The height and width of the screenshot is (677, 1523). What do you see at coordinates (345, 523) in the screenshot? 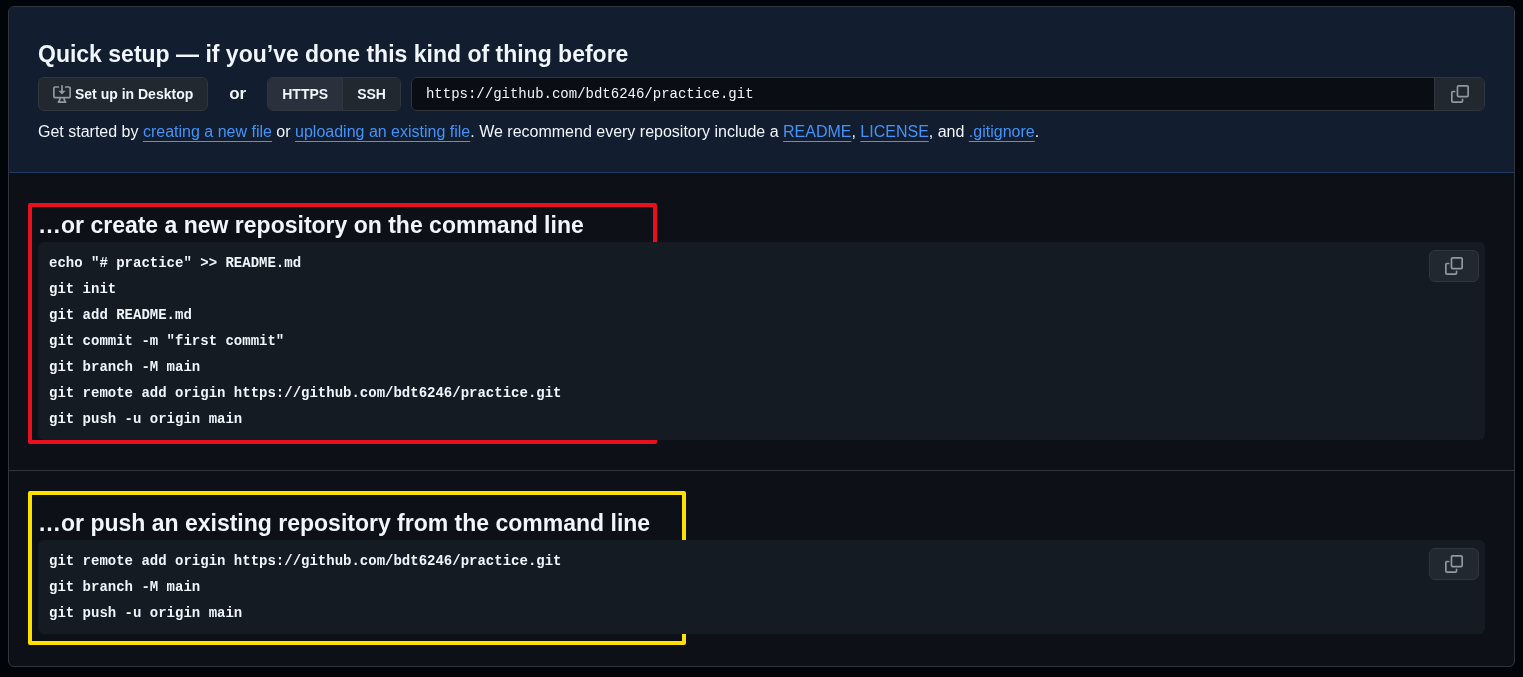
I see `section-heading: …or push an existing repository from the command line` at bounding box center [345, 523].